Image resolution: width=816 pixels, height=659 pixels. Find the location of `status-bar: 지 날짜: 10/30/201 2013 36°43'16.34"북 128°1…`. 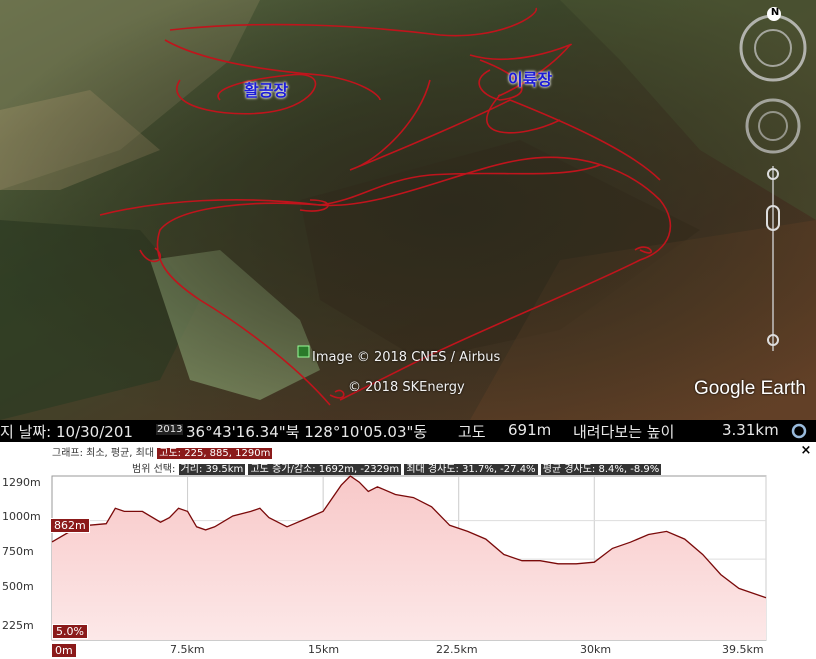

status-bar: 지 날짜: 10/30/201 2013 36°43'16.34"북 128°1… is located at coordinates (408, 431).